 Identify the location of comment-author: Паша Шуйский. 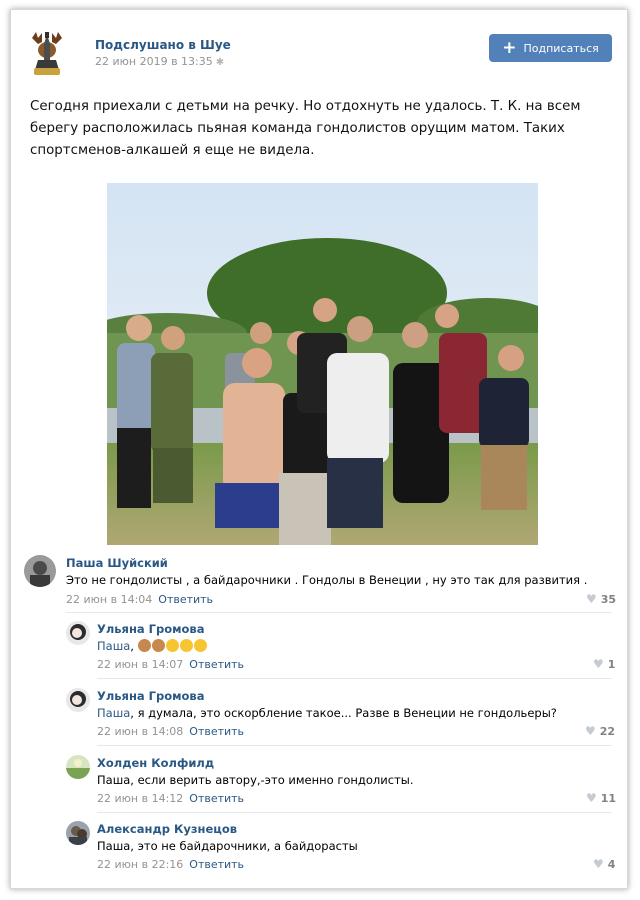
(117, 563).